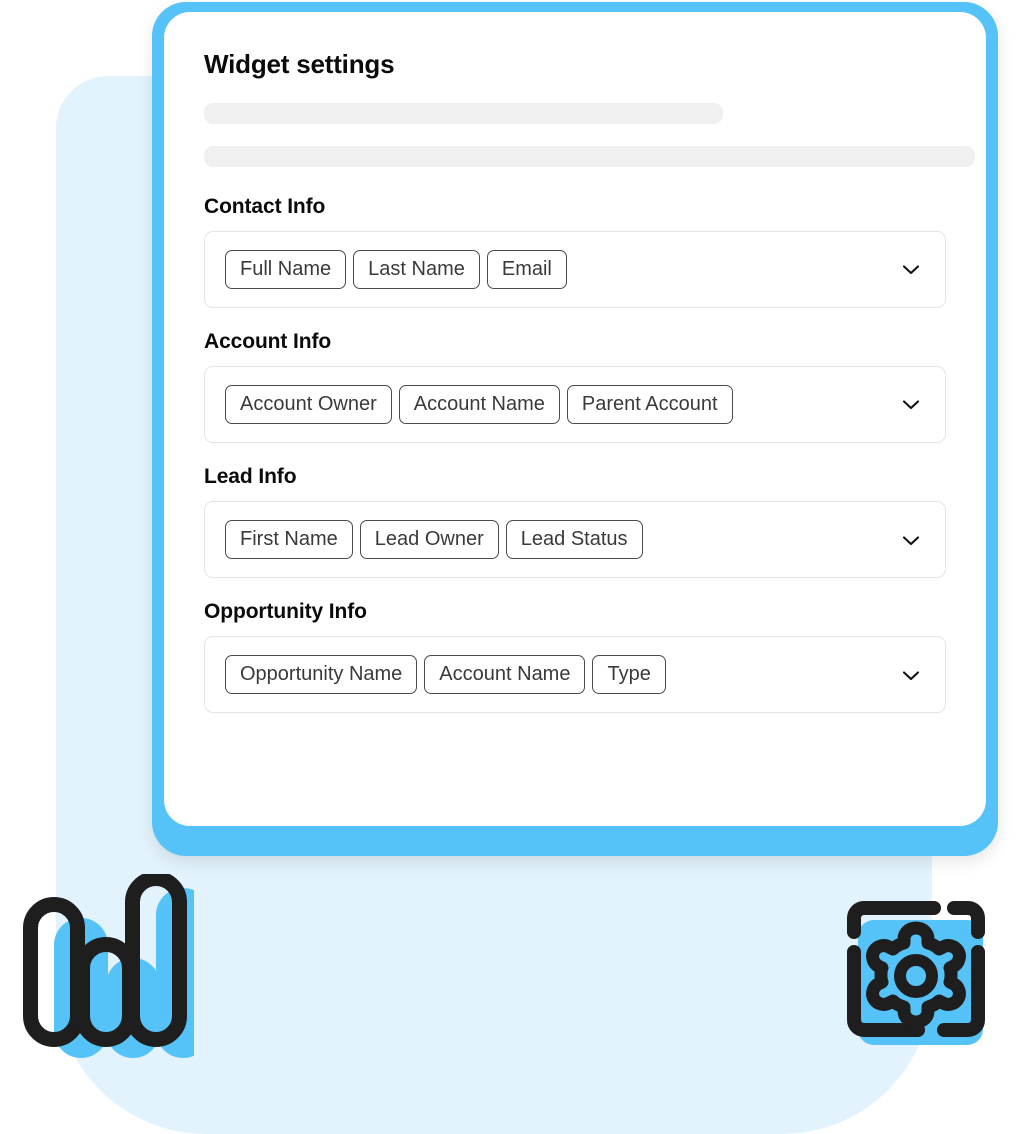  I want to click on group-label-lead-info: Lead Info, so click(250, 476).